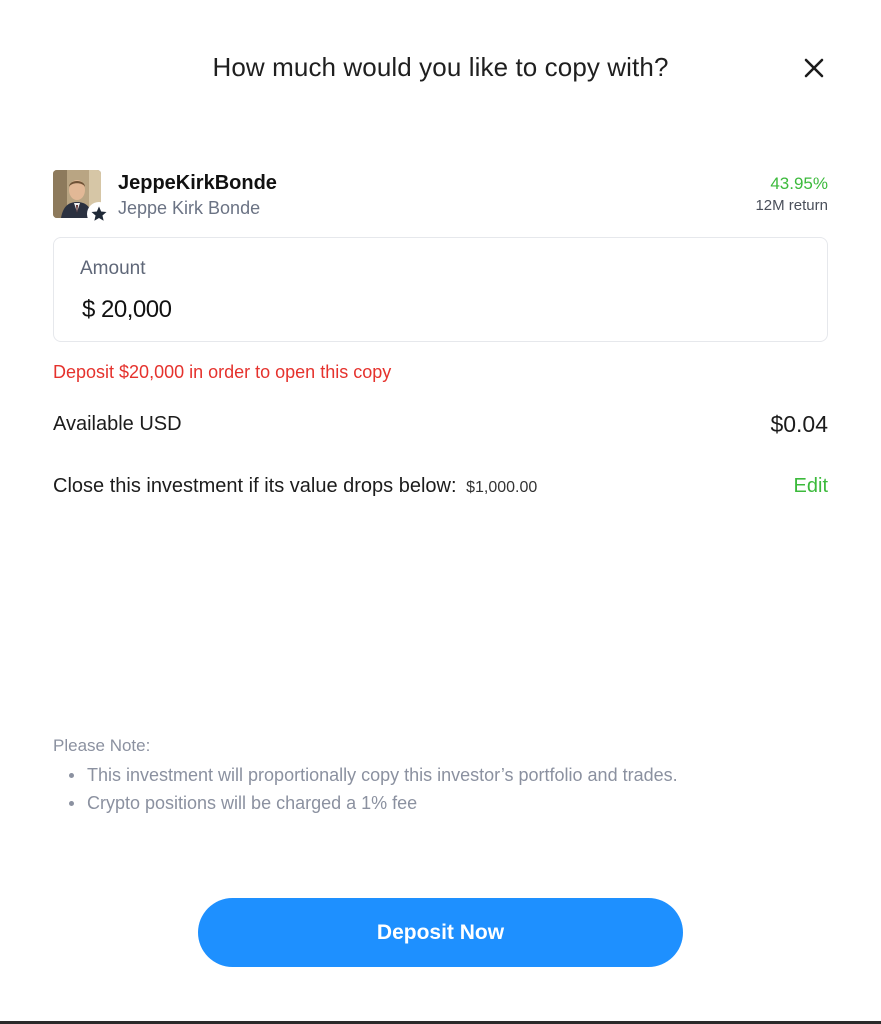 The width and height of the screenshot is (881, 1024). What do you see at coordinates (117, 424) in the screenshot?
I see `available-label: Available USD` at bounding box center [117, 424].